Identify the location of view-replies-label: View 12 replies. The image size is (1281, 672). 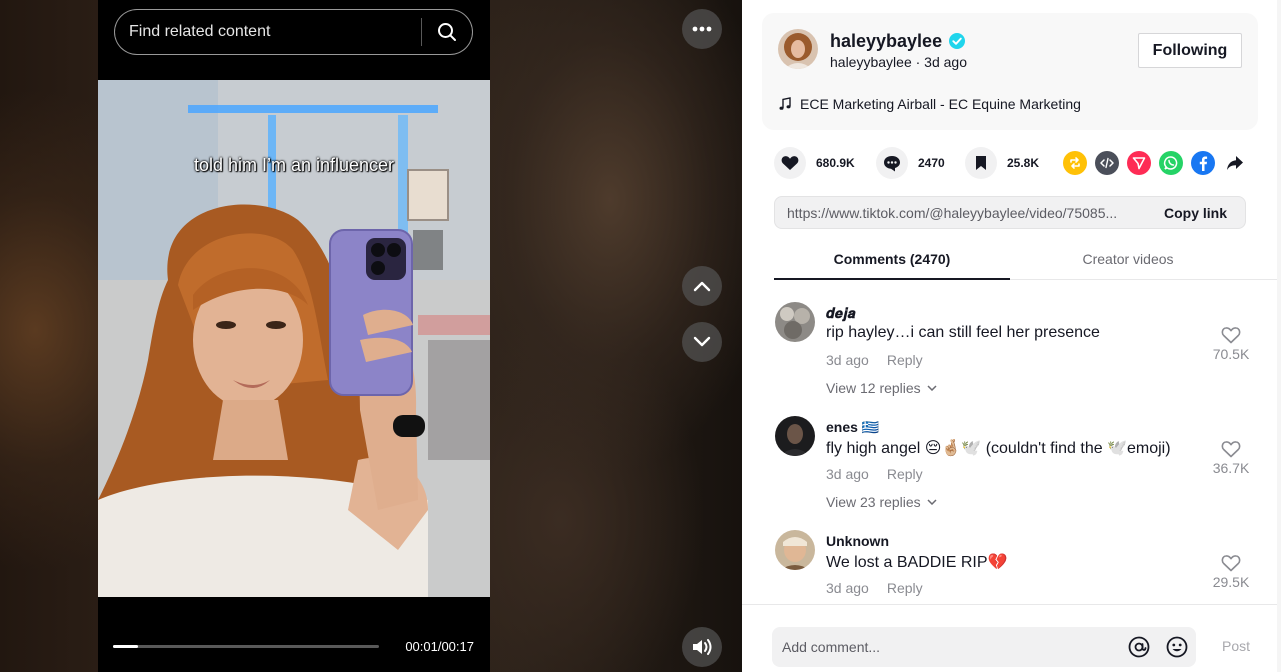
(873, 388).